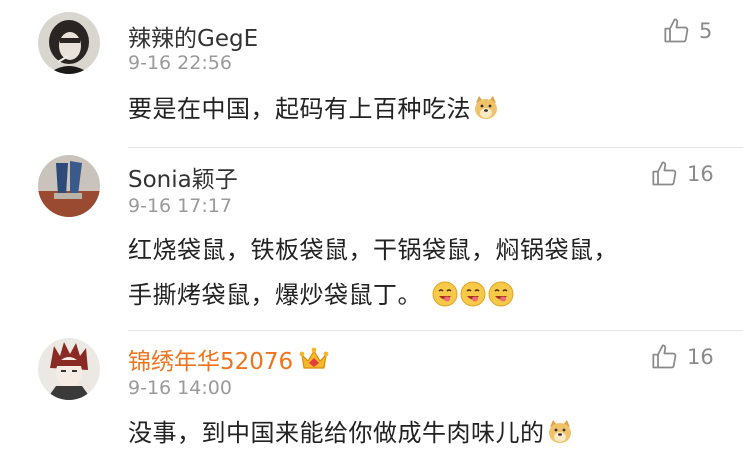 This screenshot has height=465, width=743. What do you see at coordinates (299, 109) in the screenshot?
I see `comment-line: 要是在中国，起码有上百种吃法` at bounding box center [299, 109].